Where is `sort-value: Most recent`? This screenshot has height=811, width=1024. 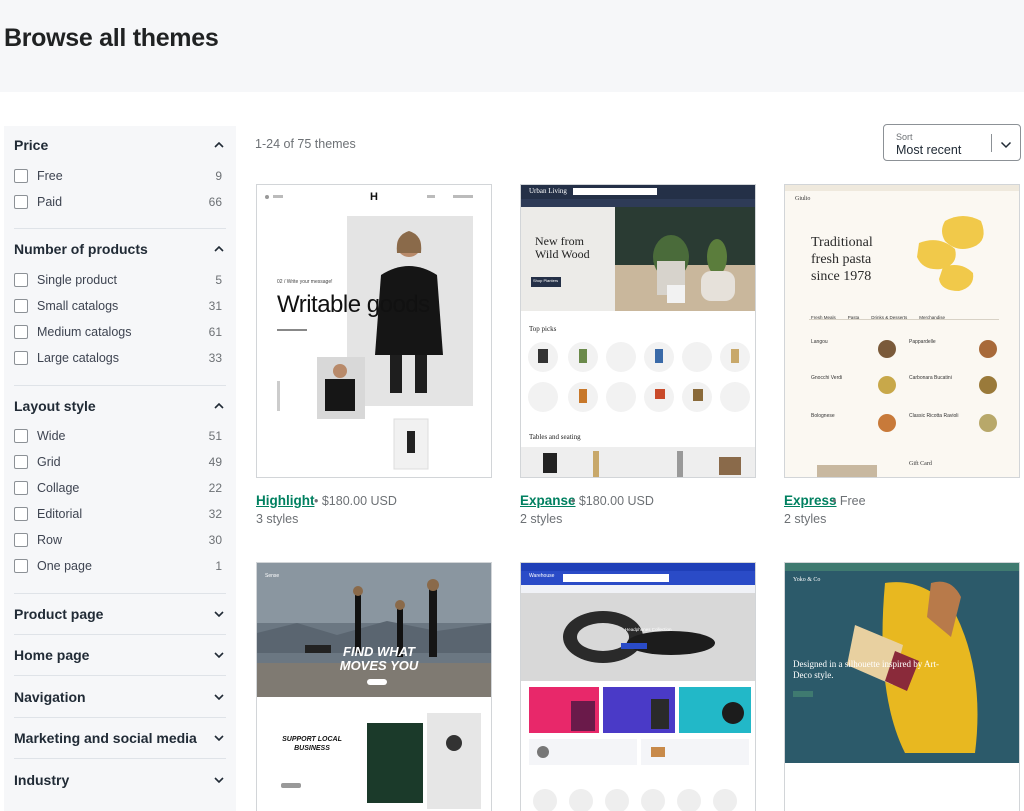 sort-value: Most recent is located at coordinates (929, 150).